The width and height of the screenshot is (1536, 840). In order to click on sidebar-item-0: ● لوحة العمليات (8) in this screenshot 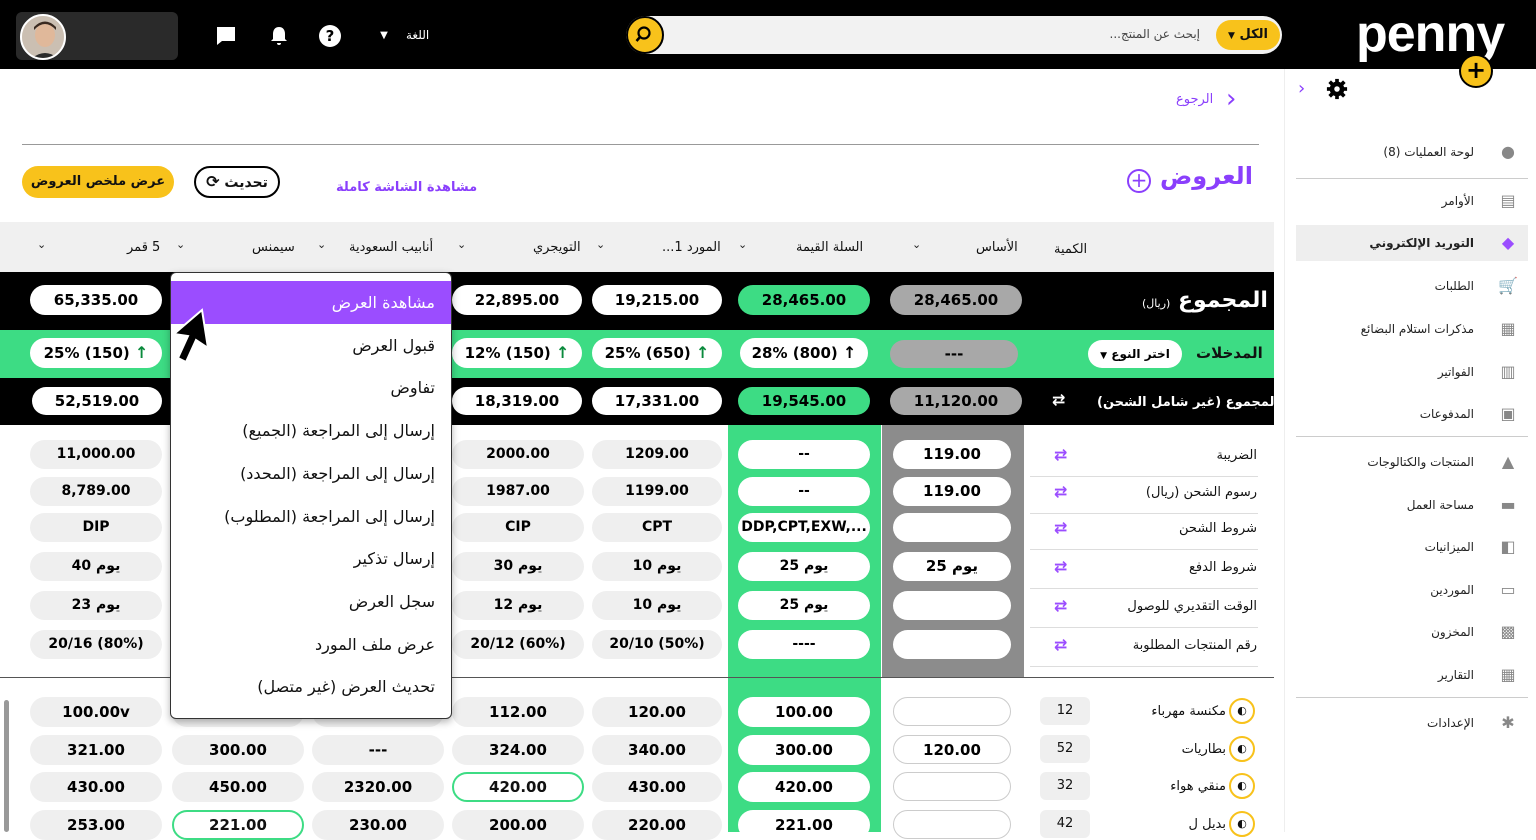, I will do `click(1412, 152)`.